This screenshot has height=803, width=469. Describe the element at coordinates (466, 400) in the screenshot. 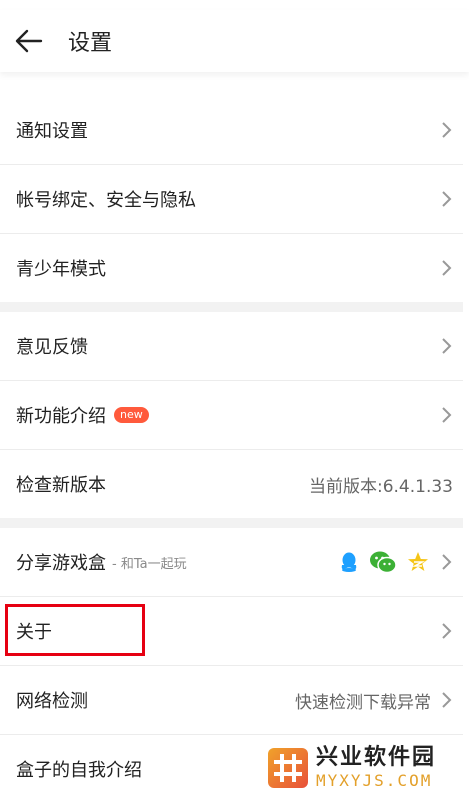

I see `edge-strip` at that location.